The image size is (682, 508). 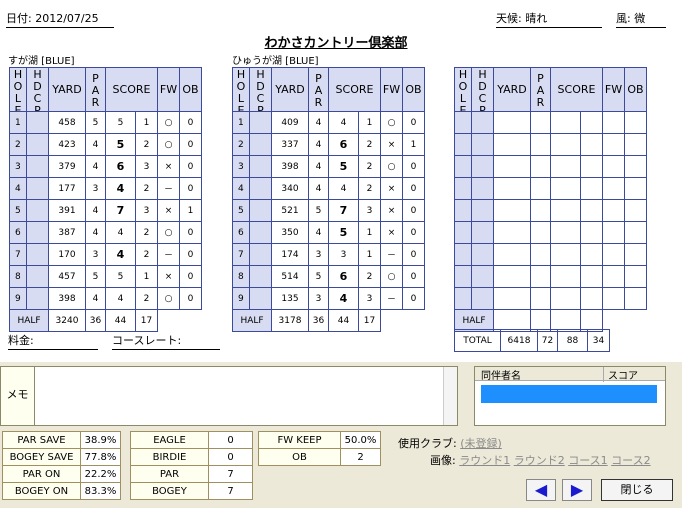 What do you see at coordinates (275, 61) in the screenshot?
I see `in-course-label: ひゅうが湖 [BLUE]` at bounding box center [275, 61].